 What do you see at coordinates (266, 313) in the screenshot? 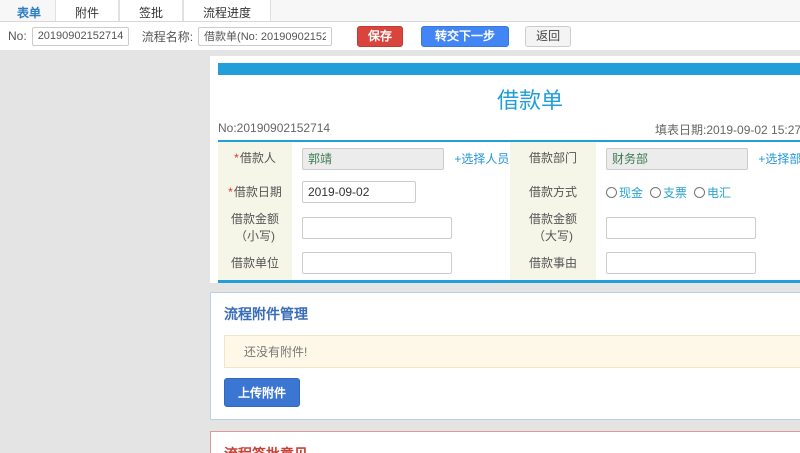
I see `attachments-section-title: 流程附件管理` at bounding box center [266, 313].